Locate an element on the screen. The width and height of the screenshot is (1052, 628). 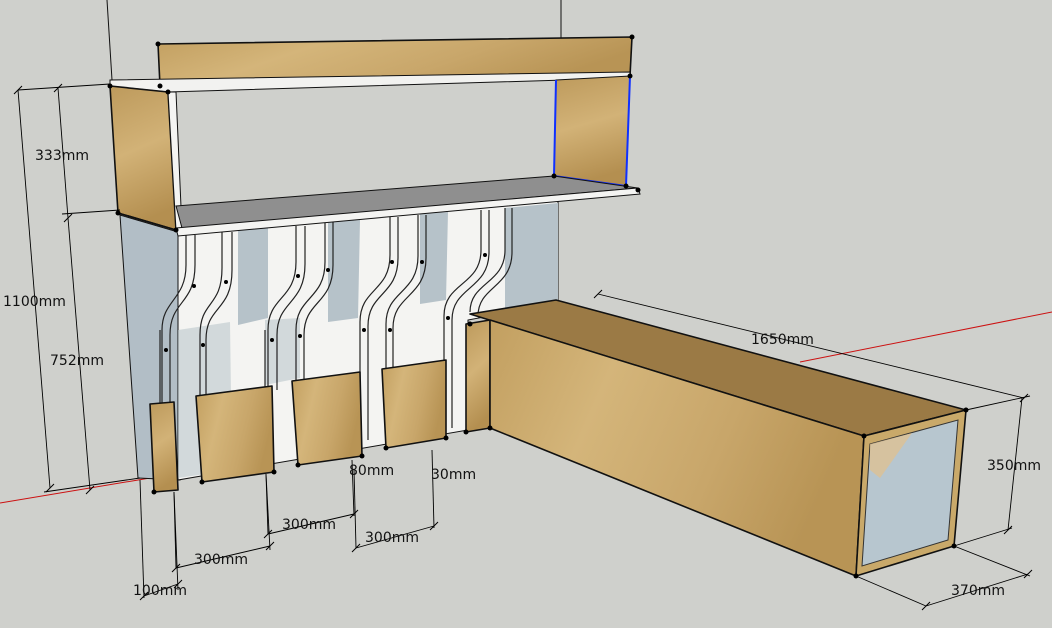
red-axis-left is located at coordinates (75, 490).